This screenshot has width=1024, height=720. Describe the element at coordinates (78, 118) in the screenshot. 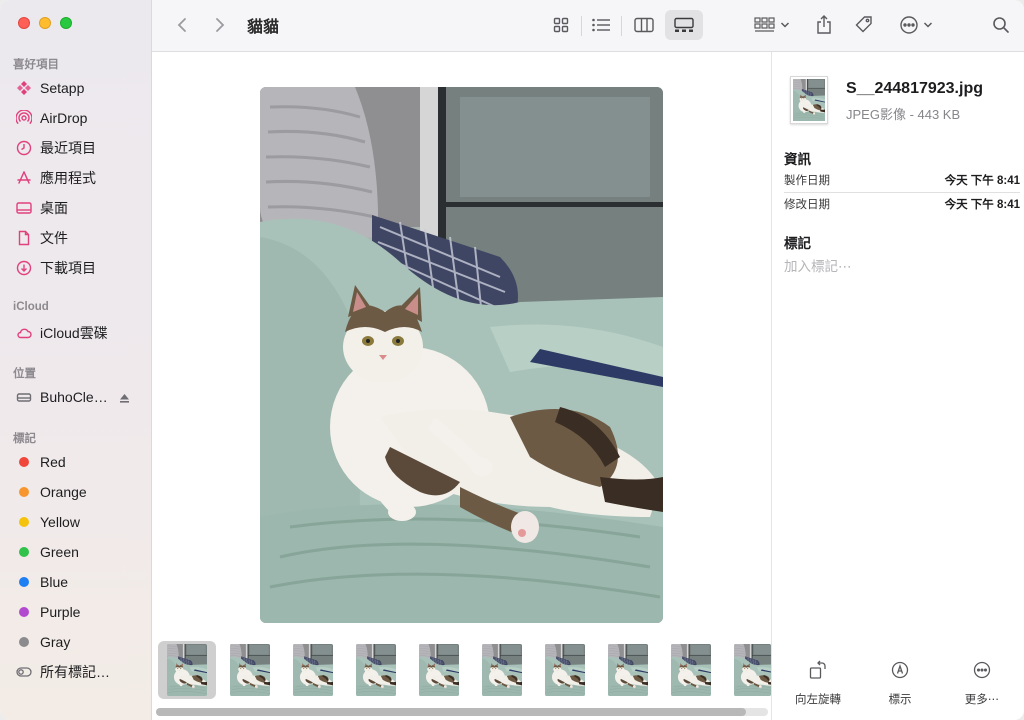

I see `sidebar-item-airdrop: AirDrop` at that location.